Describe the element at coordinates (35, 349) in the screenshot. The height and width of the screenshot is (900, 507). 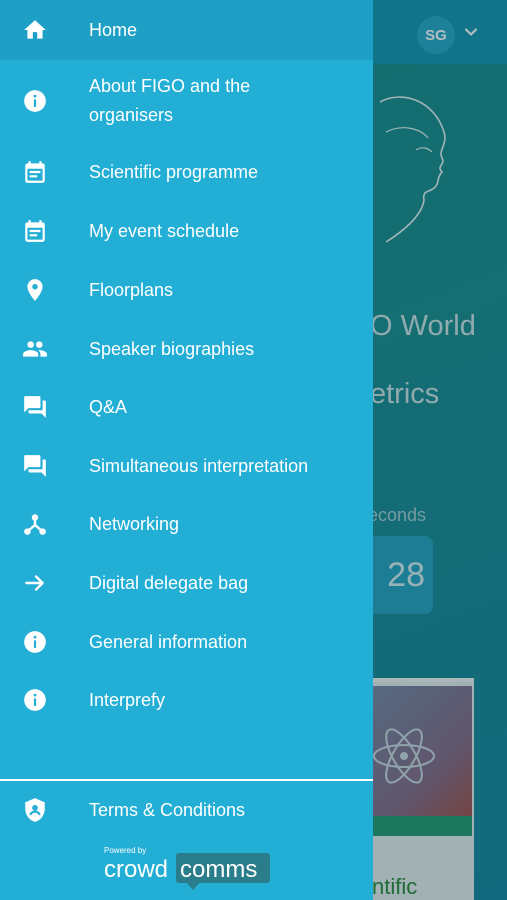
I see `people-icon` at that location.